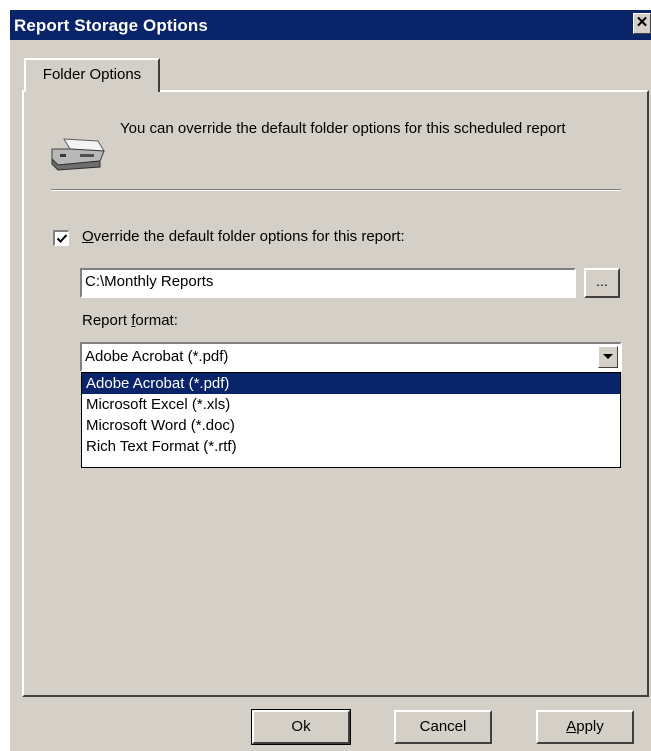 The height and width of the screenshot is (751, 651). I want to click on tab-label: Folder Options, so click(92, 74).